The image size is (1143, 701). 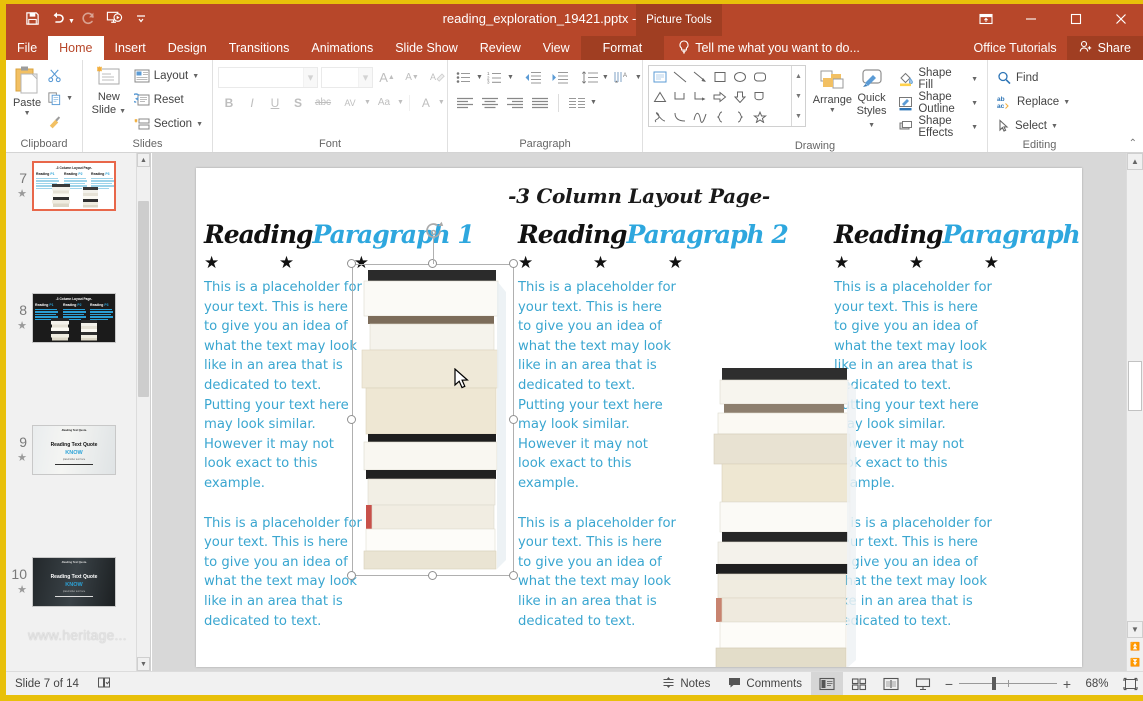 I want to click on bold-button: B, so click(x=229, y=102).